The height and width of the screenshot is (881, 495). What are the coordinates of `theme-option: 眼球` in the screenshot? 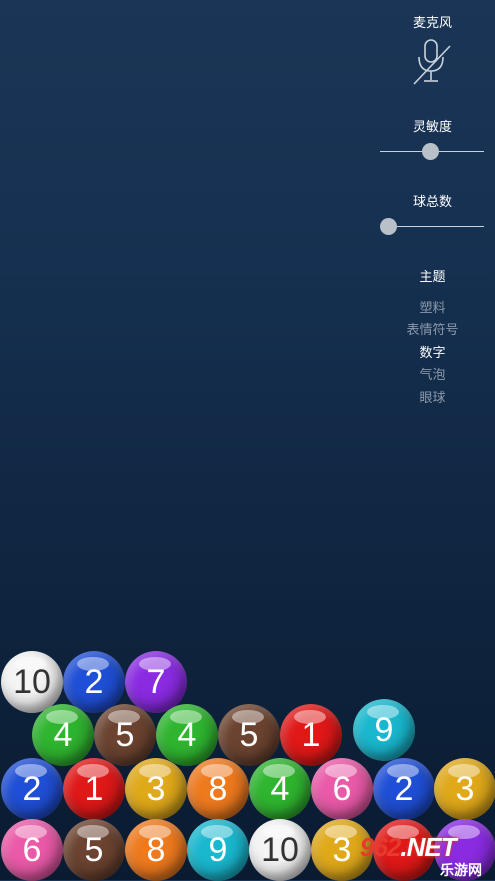 It's located at (432, 396).